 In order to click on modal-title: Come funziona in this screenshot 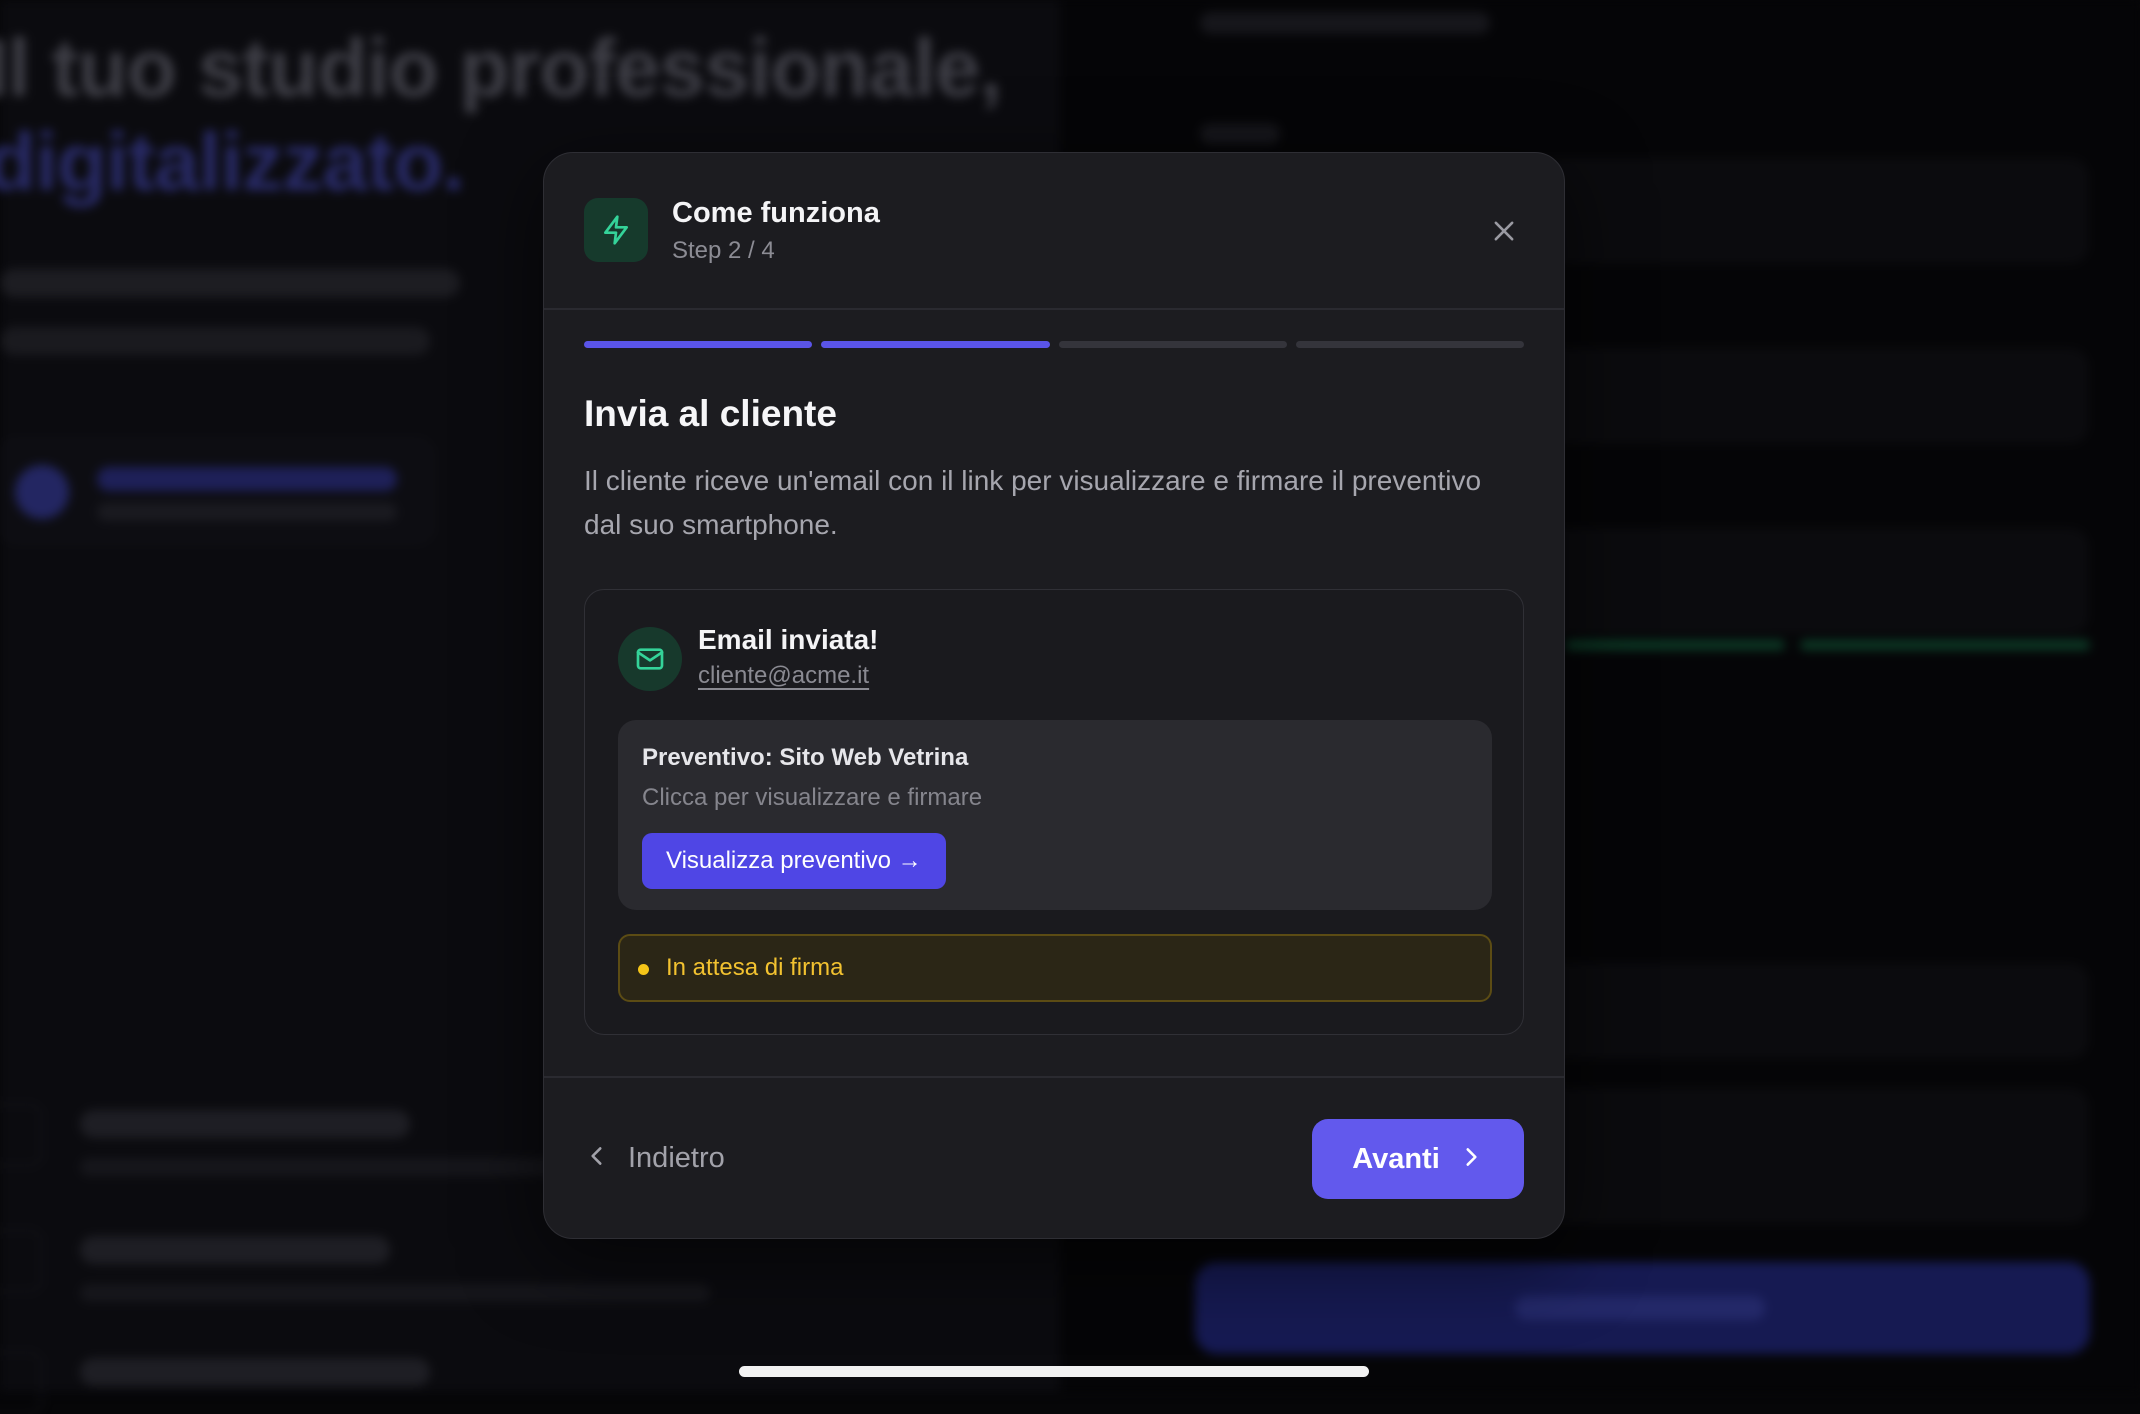, I will do `click(776, 213)`.